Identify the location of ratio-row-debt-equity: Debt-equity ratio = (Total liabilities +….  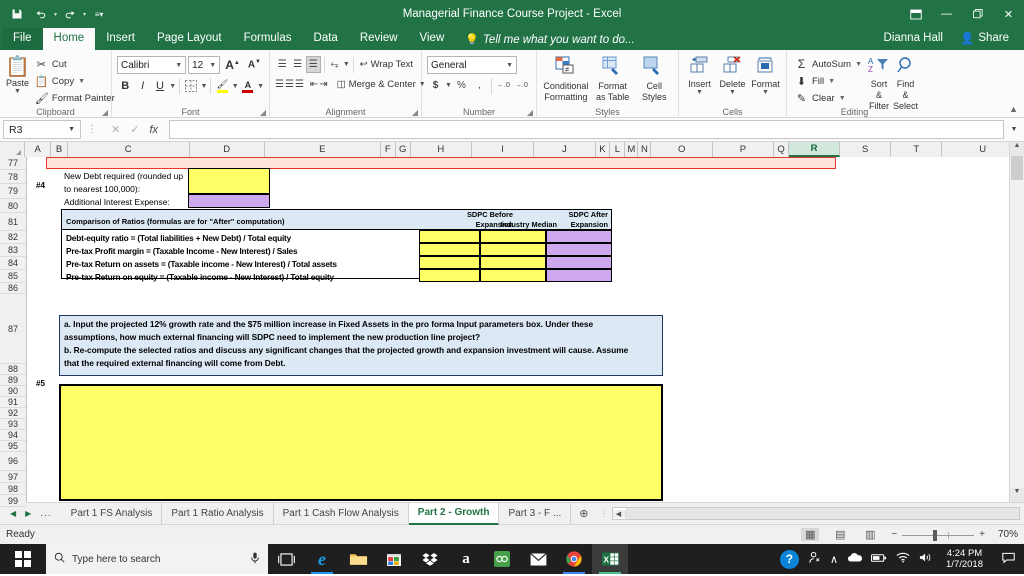
(178, 238).